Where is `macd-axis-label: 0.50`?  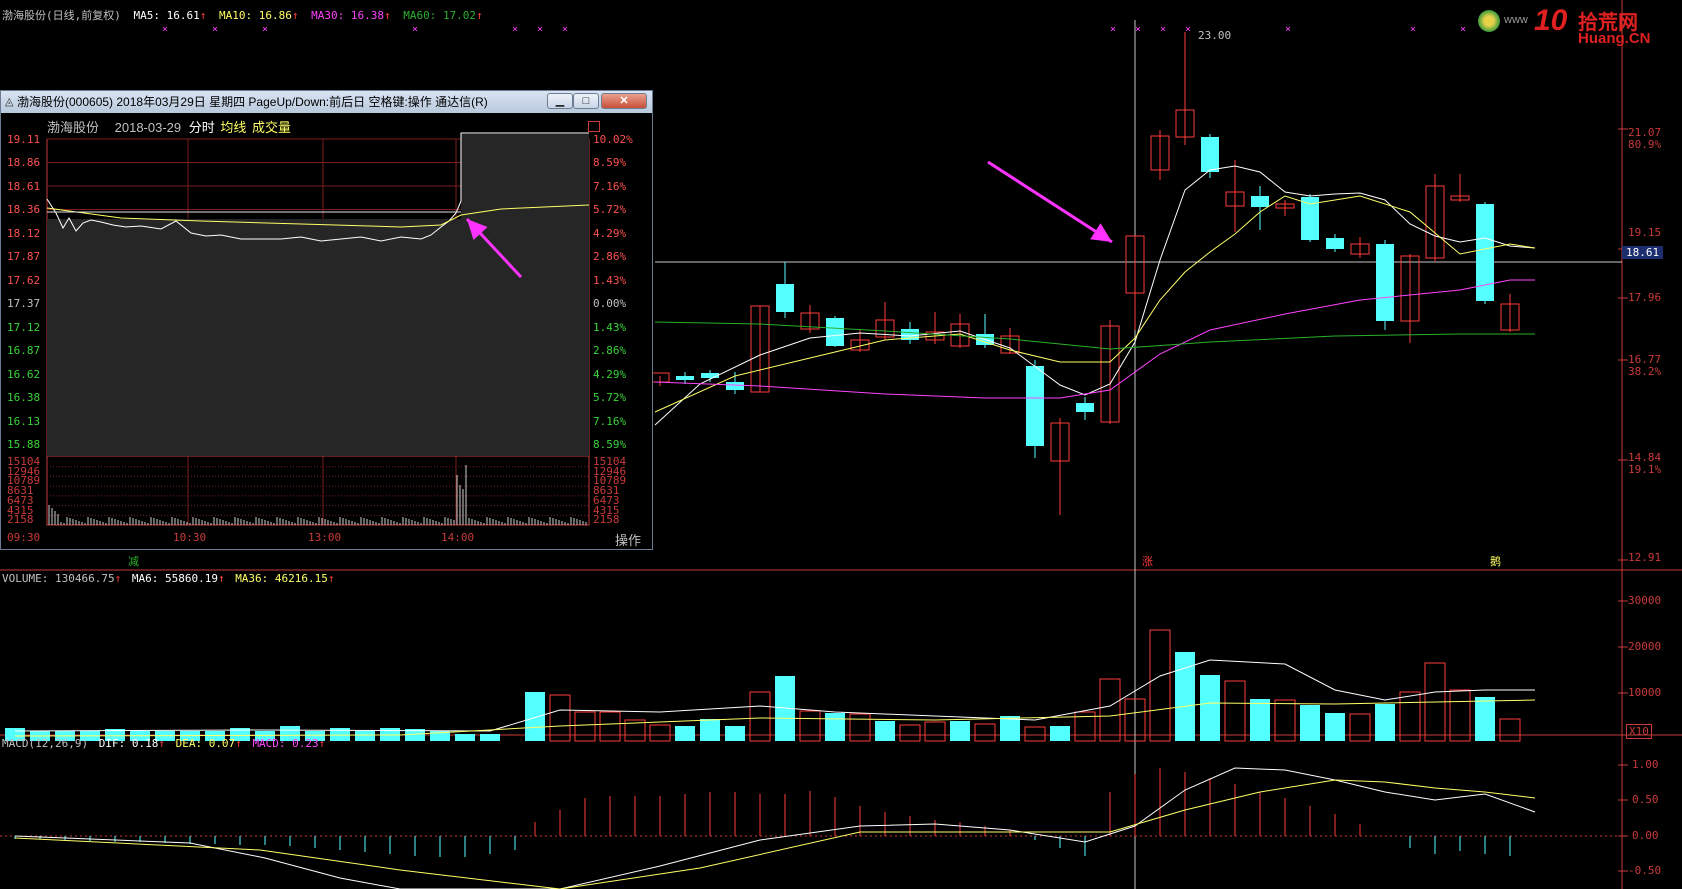
macd-axis-label: 0.50 is located at coordinates (1645, 799).